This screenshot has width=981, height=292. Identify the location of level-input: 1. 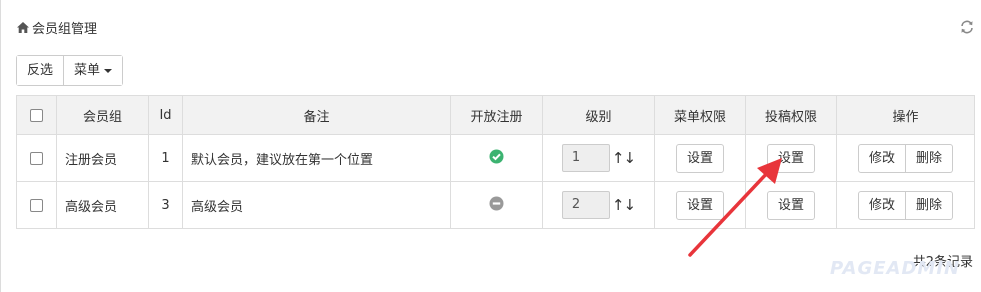
(585, 158).